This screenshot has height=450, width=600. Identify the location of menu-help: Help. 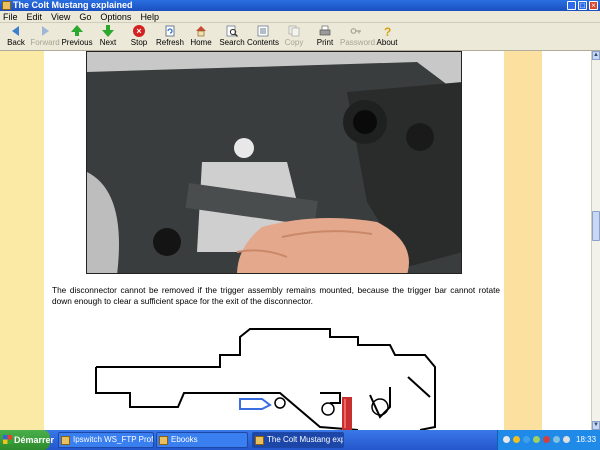
(149, 17).